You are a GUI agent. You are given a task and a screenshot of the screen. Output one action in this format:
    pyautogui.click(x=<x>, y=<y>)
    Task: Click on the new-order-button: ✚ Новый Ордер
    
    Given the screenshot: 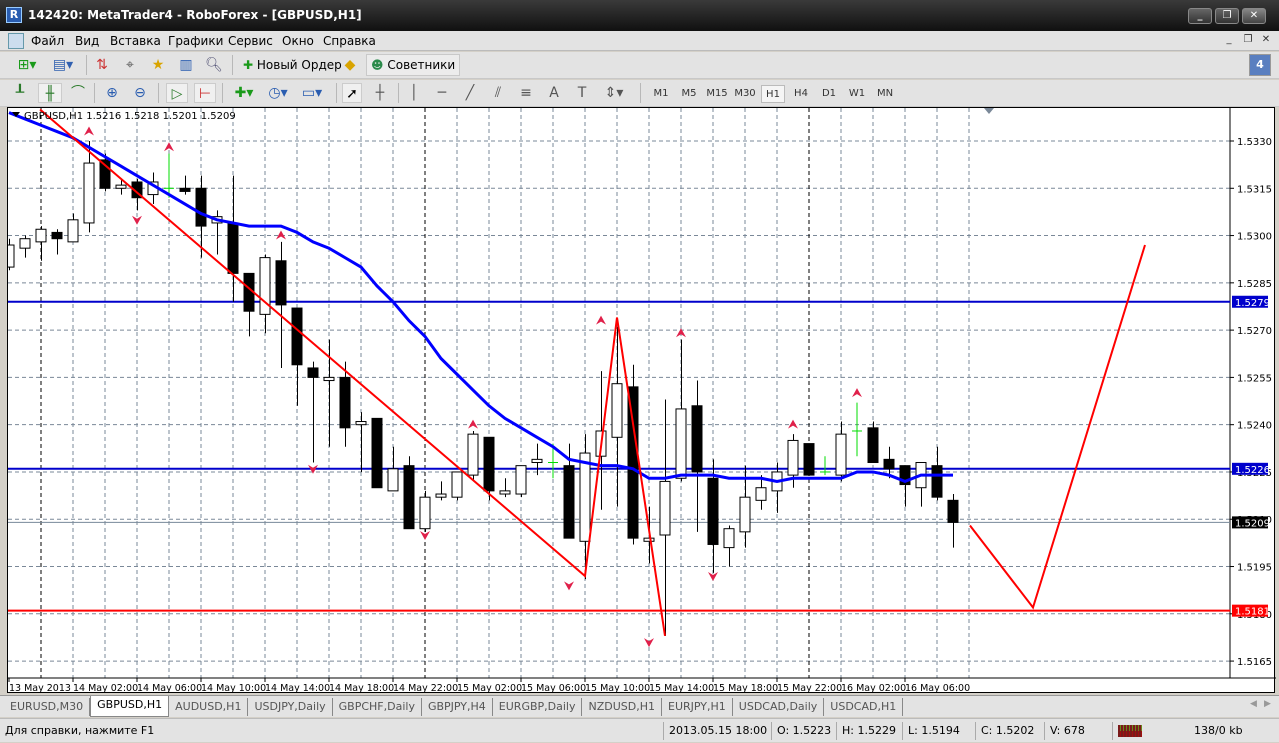 What is the action you would take?
    pyautogui.click(x=292, y=65)
    